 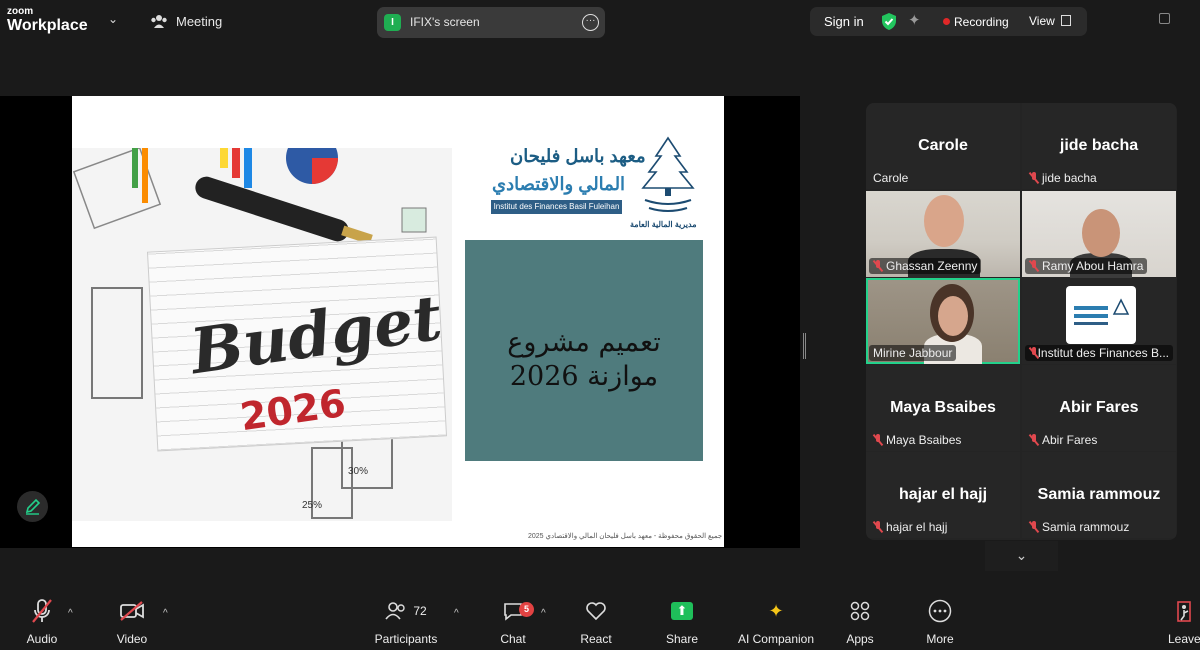 I want to click on audio-options-caret-icon: ^, so click(x=70, y=613).